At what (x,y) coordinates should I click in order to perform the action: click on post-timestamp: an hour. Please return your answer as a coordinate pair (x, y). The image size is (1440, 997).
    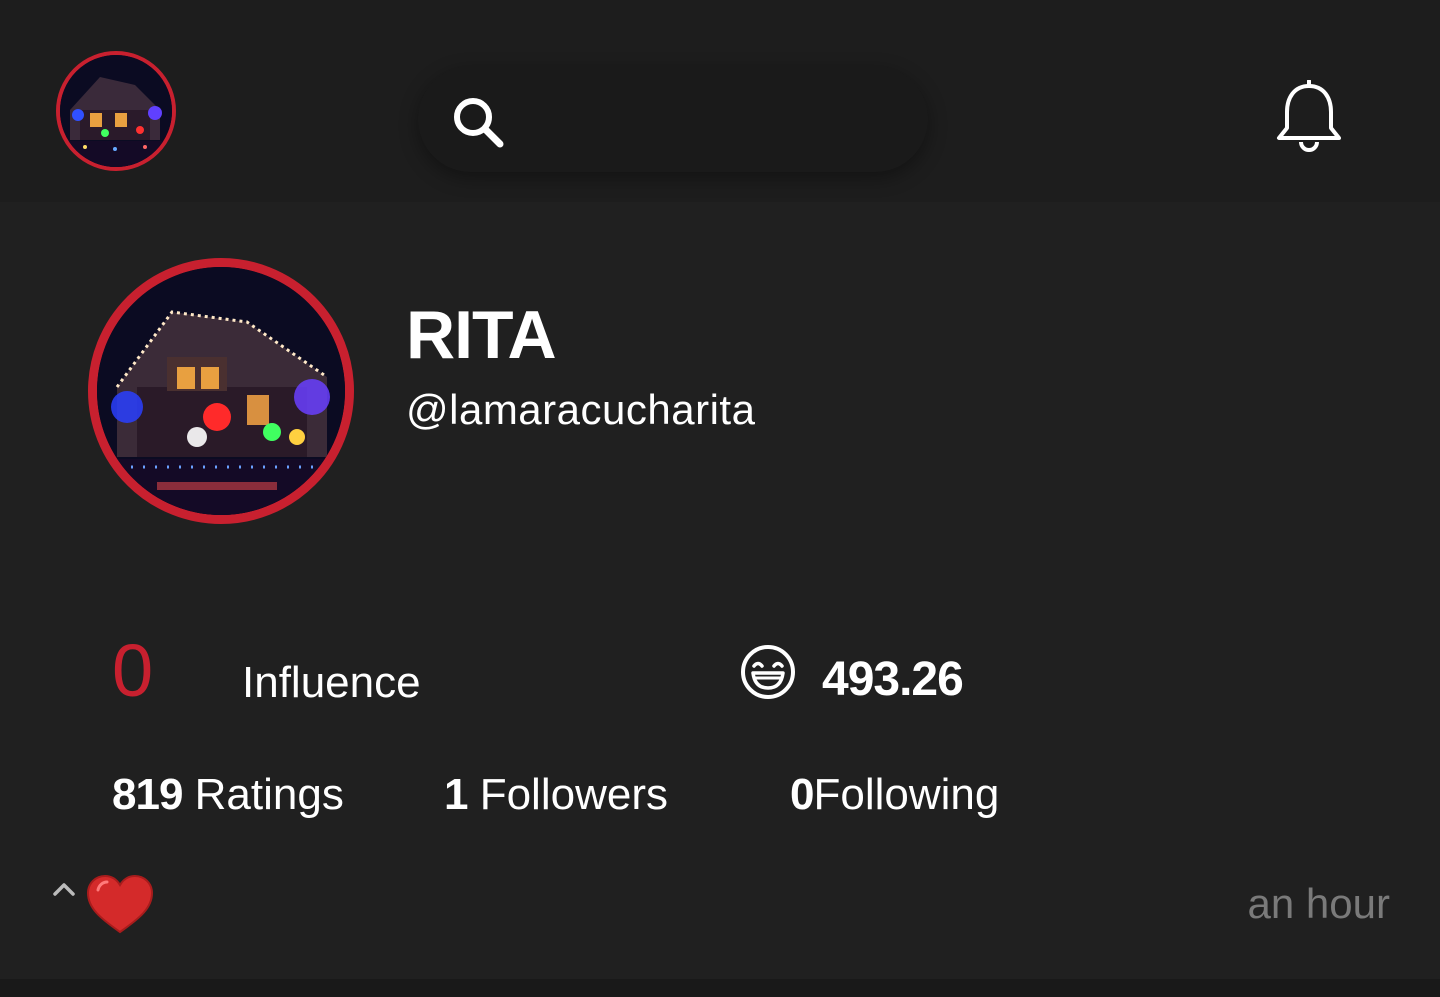
    Looking at the image, I should click on (1318, 903).